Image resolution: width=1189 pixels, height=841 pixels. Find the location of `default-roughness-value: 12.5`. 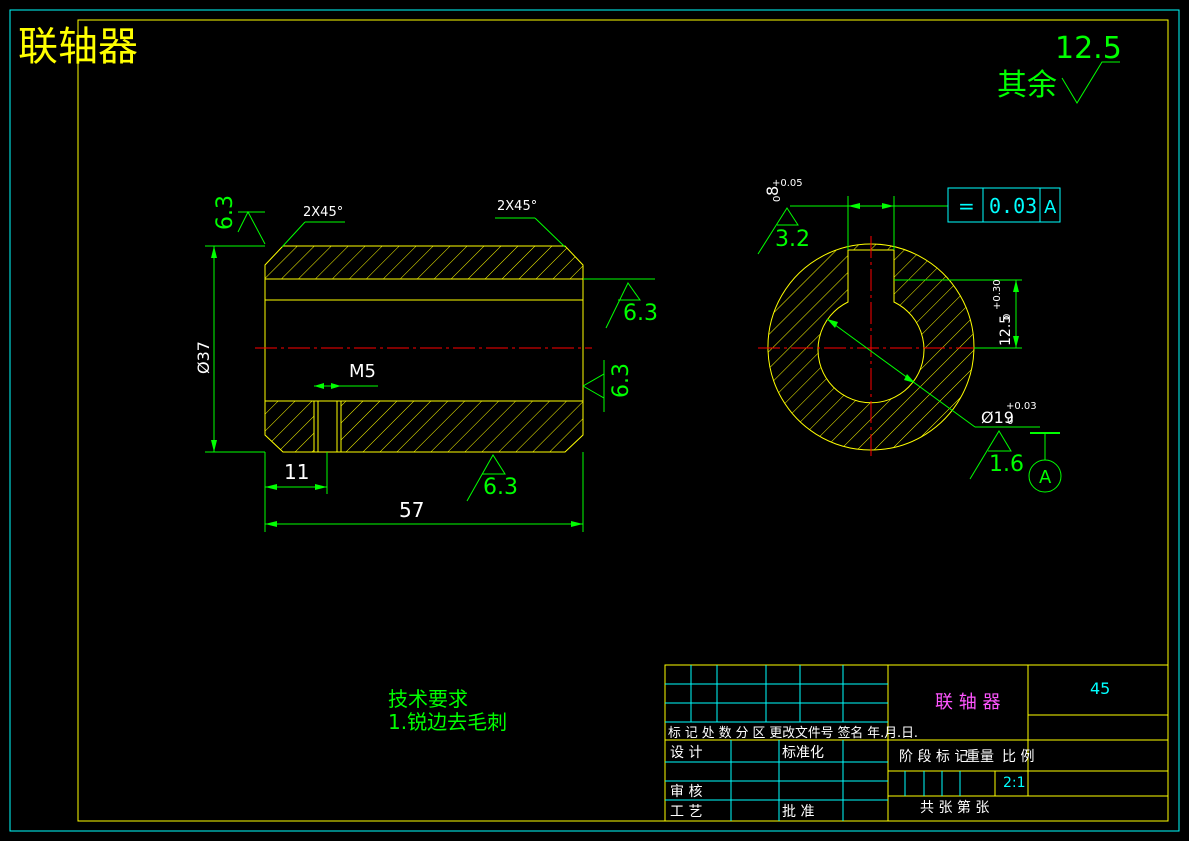

default-roughness-value: 12.5 is located at coordinates (1088, 48).